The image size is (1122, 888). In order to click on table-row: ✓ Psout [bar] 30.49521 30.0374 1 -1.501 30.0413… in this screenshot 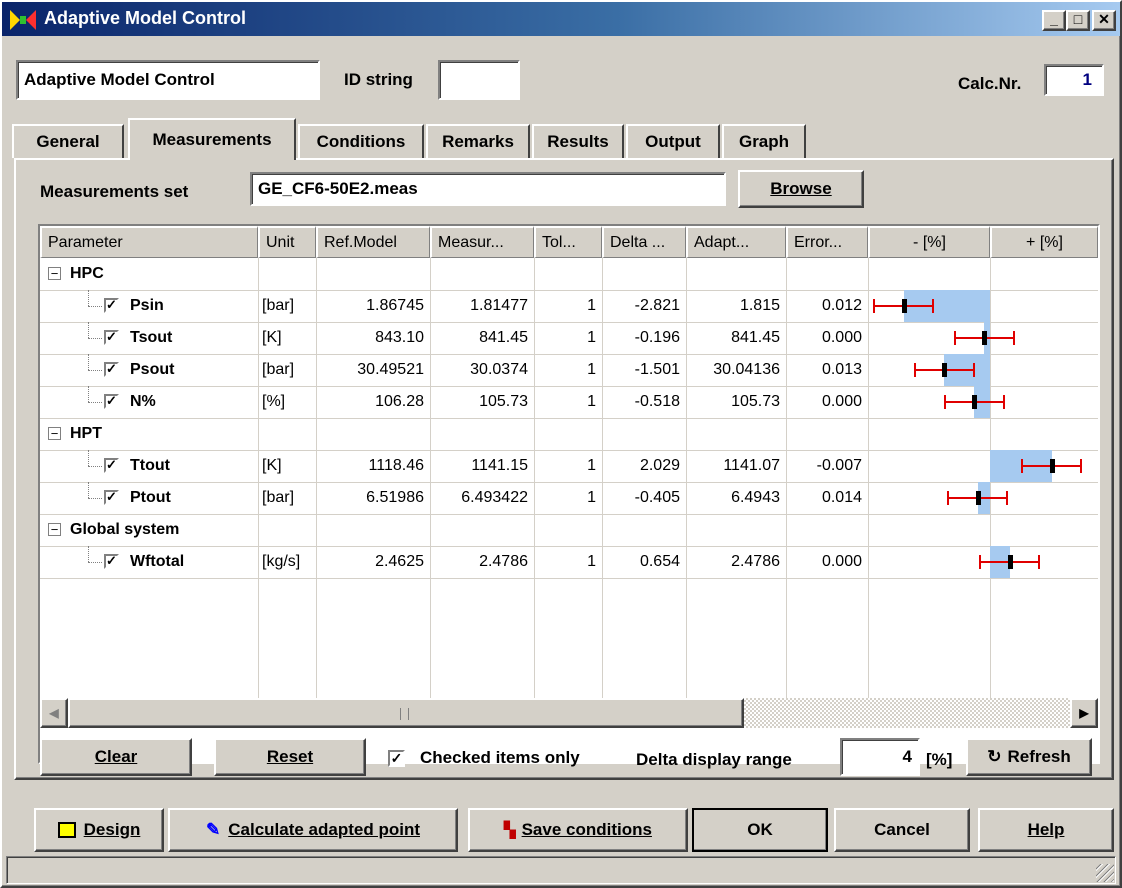, I will do `click(569, 370)`.